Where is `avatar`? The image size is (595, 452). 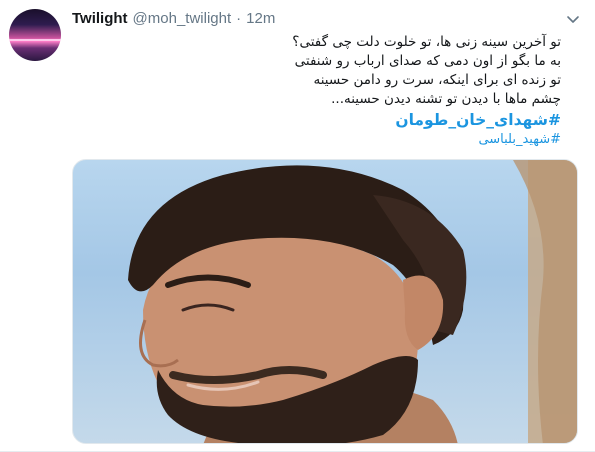
avatar is located at coordinates (35, 35).